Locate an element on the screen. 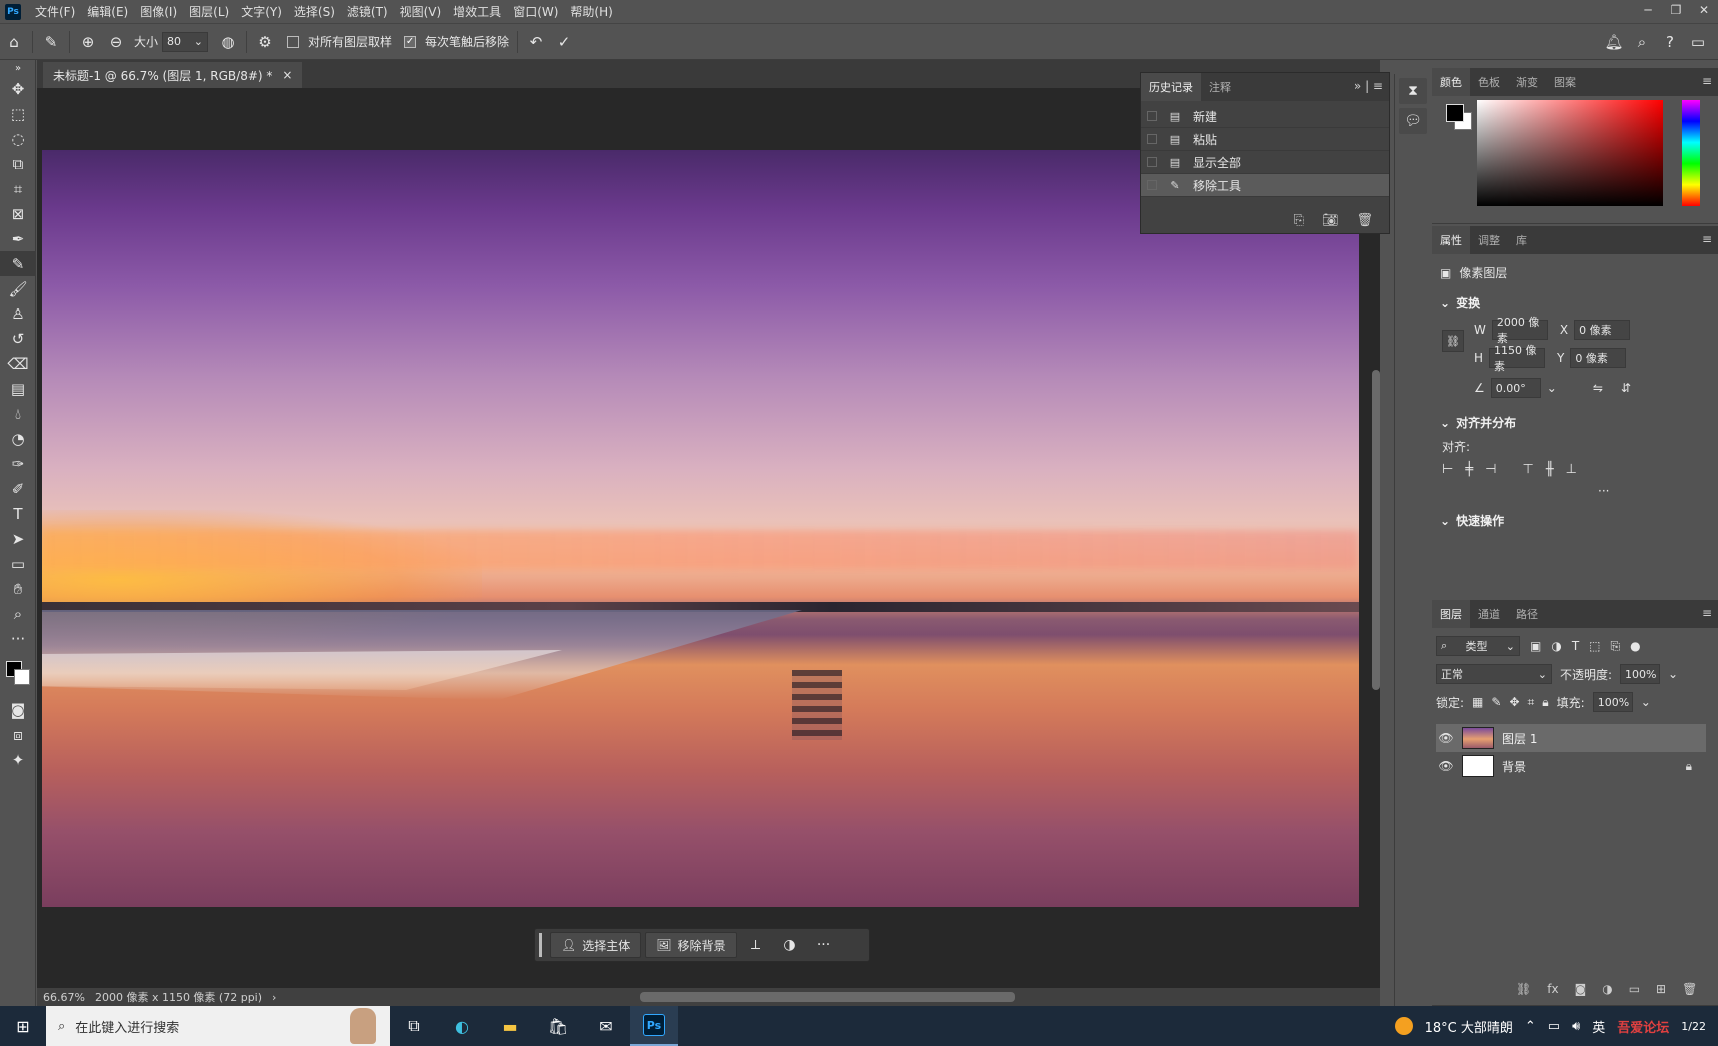 The height and width of the screenshot is (1046, 1718). group-folder-icon: ▭ is located at coordinates (1634, 989).